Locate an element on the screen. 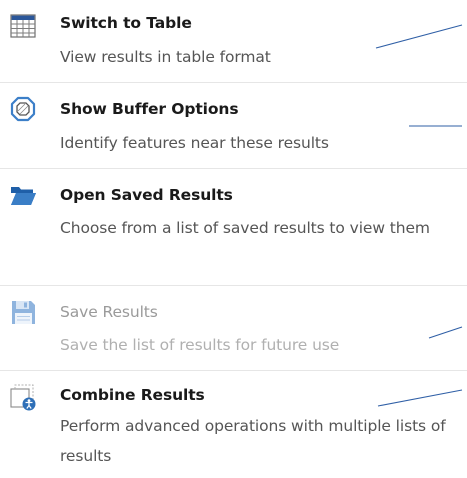 The image size is (467, 478). floppy-disk-icon is located at coordinates (23, 312).